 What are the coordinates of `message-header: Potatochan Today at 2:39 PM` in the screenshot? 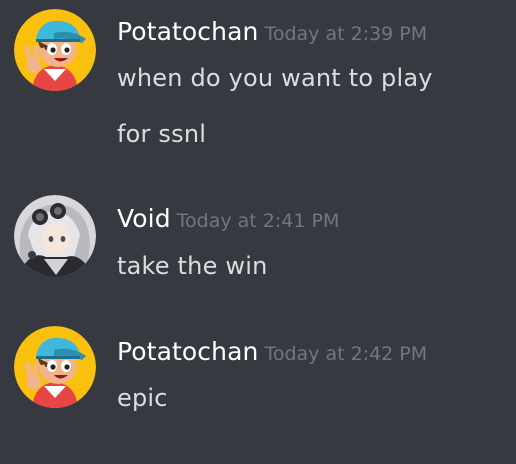 It's located at (272, 31).